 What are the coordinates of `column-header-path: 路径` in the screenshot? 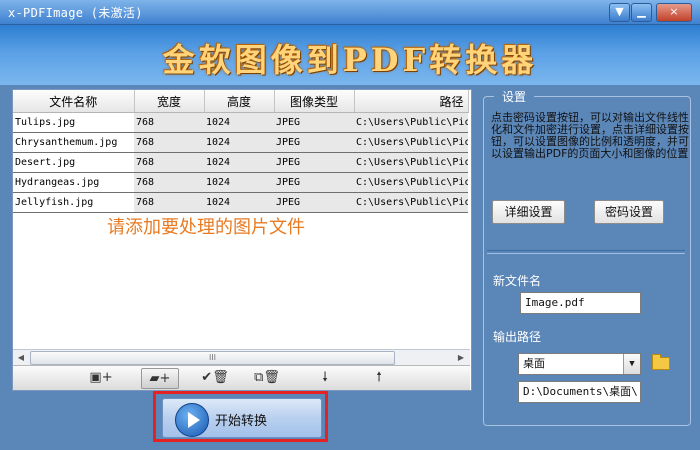 It's located at (411, 101).